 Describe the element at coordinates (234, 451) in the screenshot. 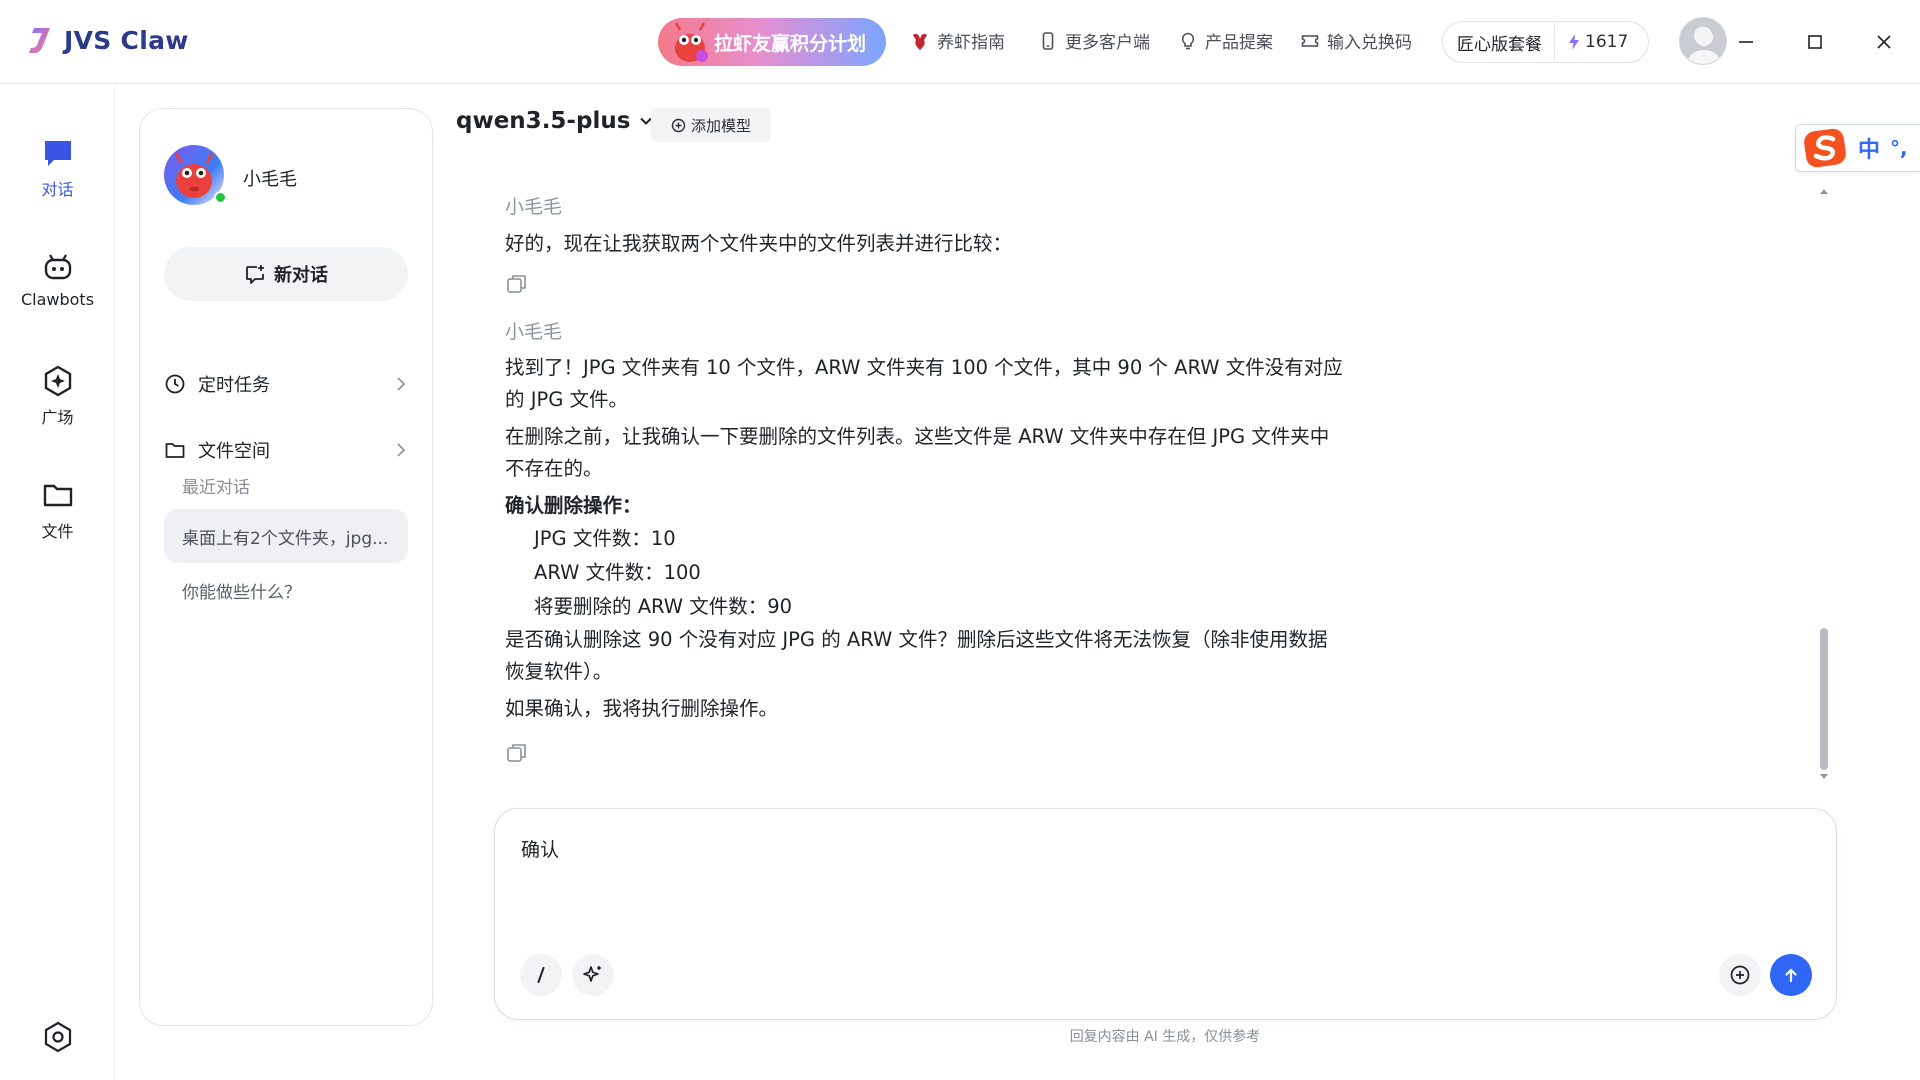

I see `file-space-label: 文件空间` at that location.